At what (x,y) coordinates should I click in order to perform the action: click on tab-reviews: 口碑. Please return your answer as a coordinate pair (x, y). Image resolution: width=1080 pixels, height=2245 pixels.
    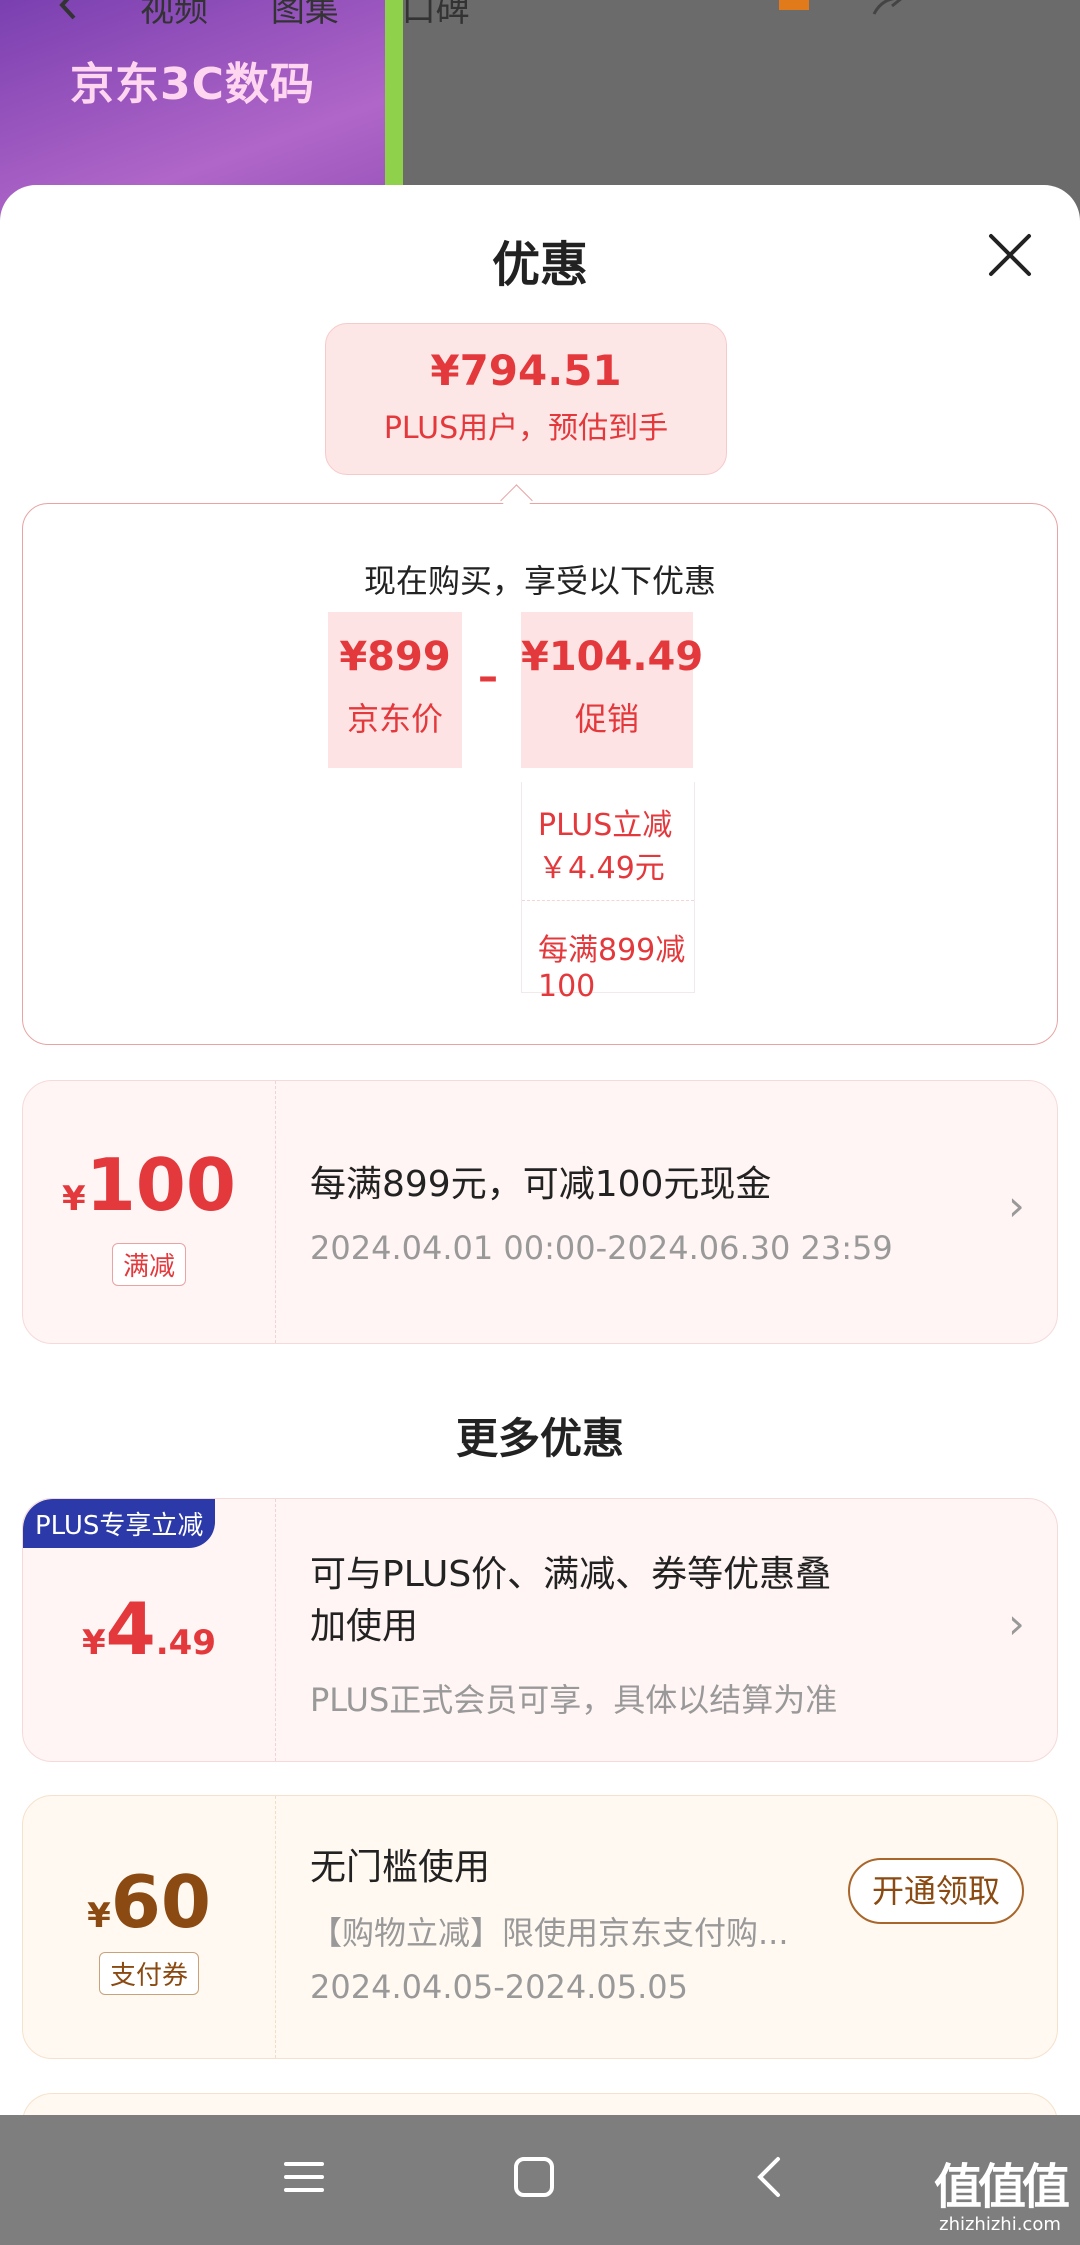
    Looking at the image, I should click on (436, 15).